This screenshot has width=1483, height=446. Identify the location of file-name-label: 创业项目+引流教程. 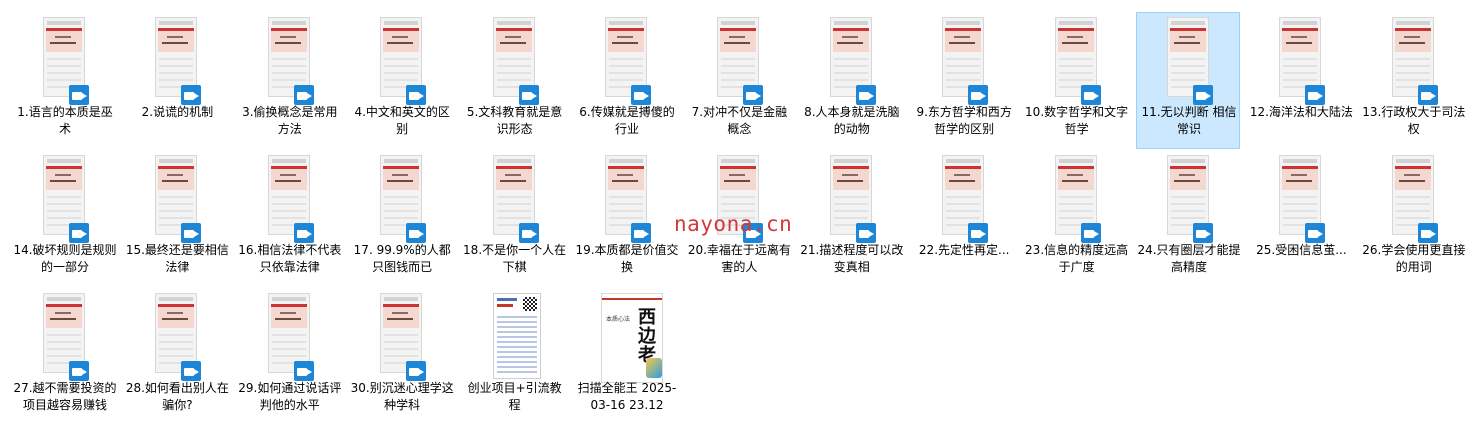
(514, 396).